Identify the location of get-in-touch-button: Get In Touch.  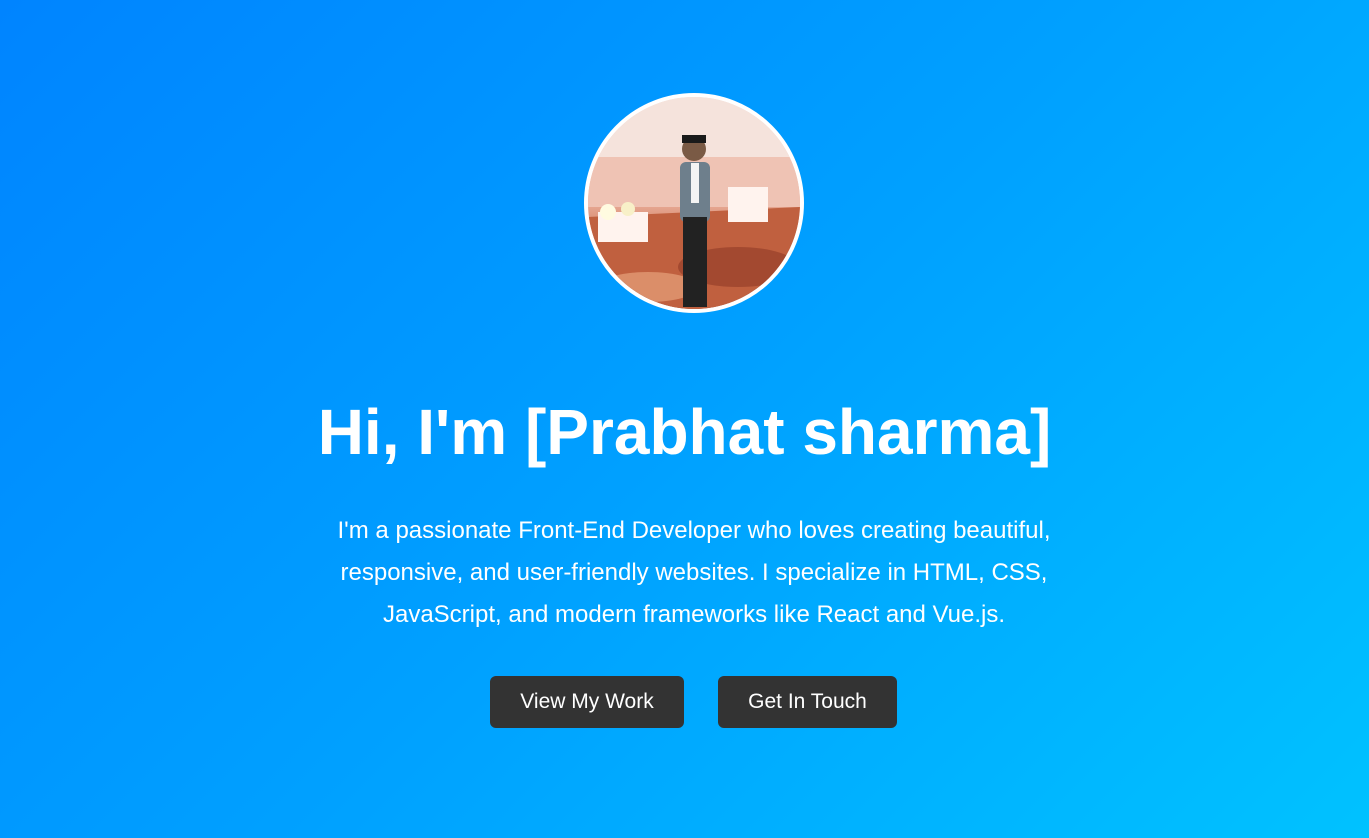
(807, 702).